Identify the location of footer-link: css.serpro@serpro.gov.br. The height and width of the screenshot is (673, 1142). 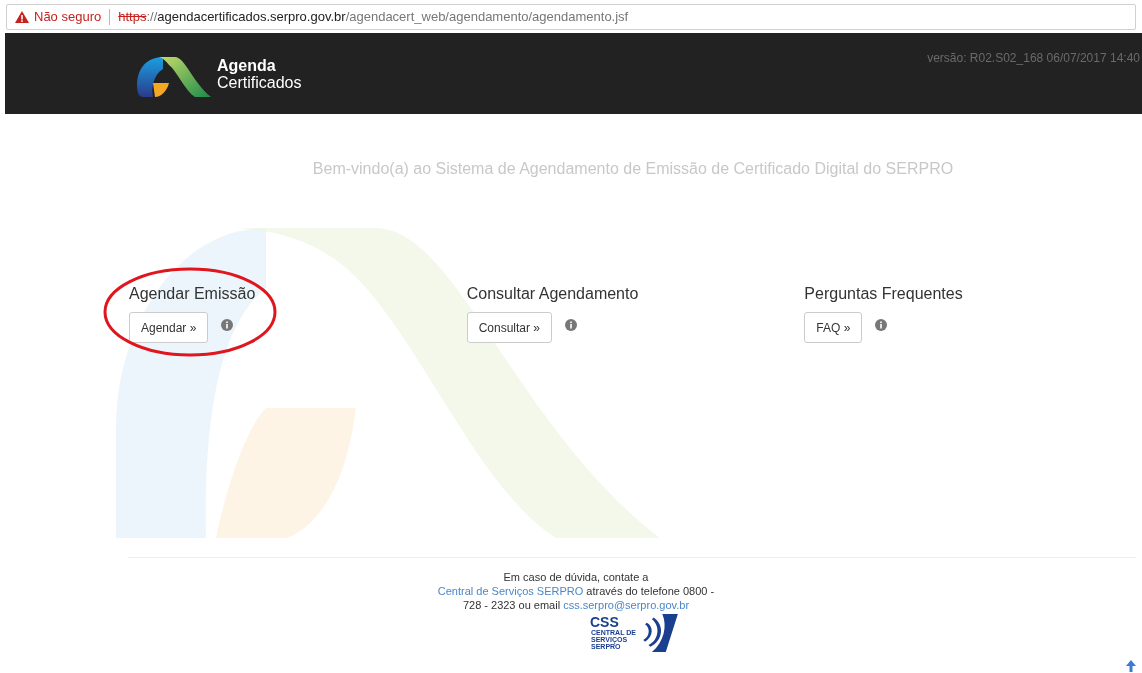
(626, 605).